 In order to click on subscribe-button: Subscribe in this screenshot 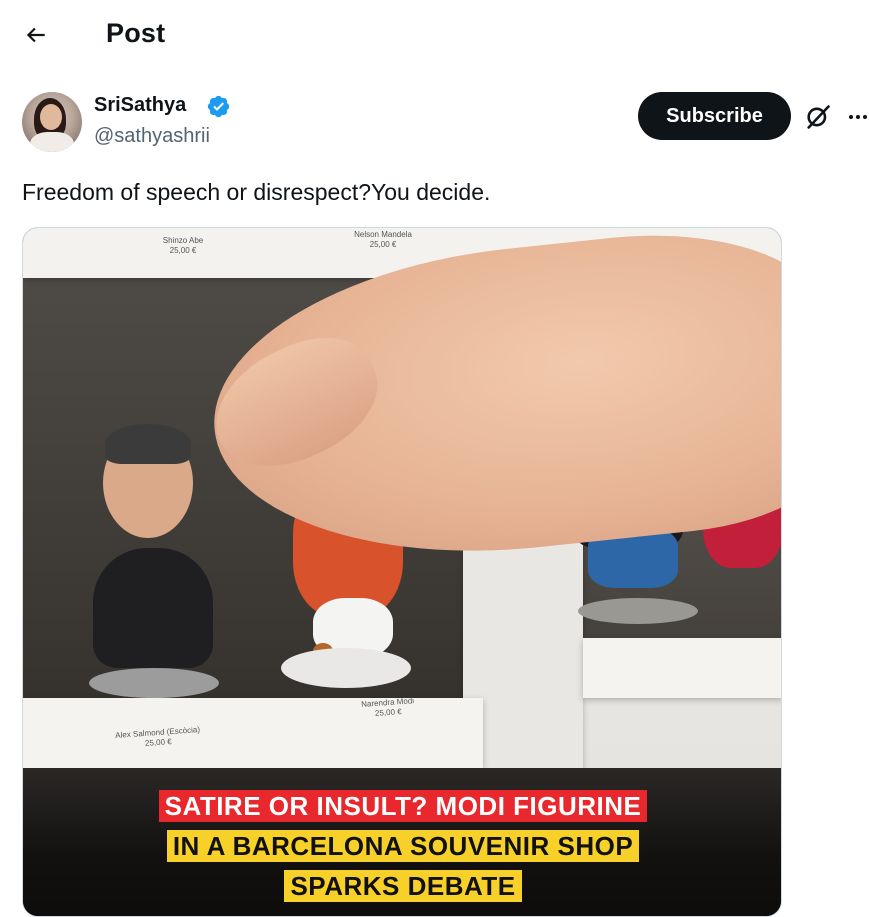, I will do `click(714, 116)`.